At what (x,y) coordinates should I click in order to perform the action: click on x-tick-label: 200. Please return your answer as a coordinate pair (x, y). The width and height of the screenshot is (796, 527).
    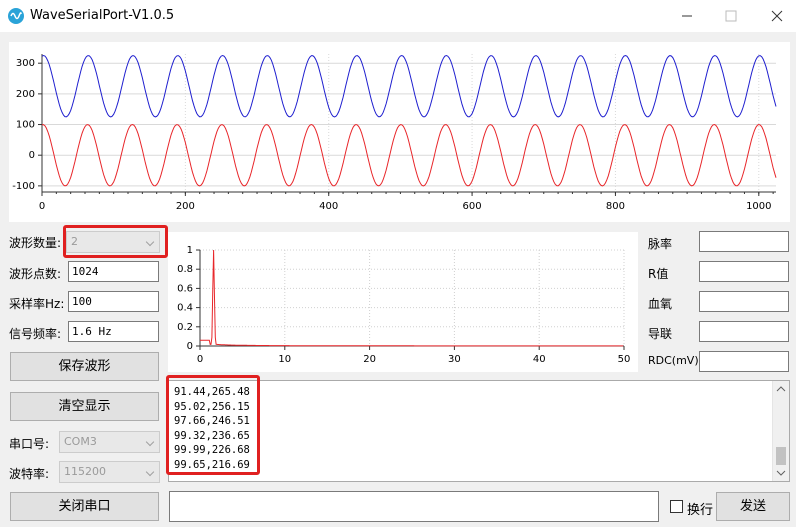
    Looking at the image, I should click on (185, 206).